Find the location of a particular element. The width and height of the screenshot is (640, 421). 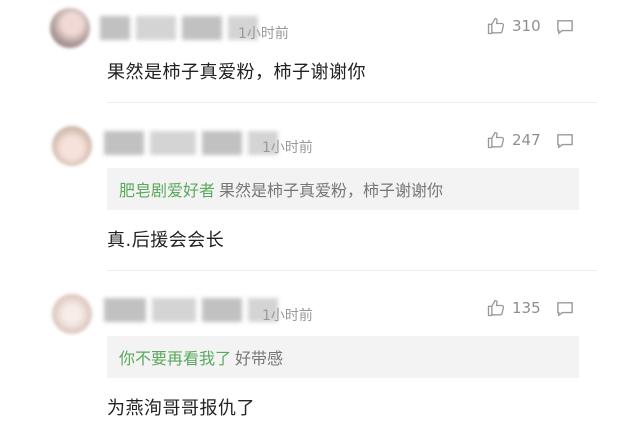

quoted-reply: 肥皂剧爱好者 果然是柿子真爱粉，柿子谢谢你 is located at coordinates (343, 189).